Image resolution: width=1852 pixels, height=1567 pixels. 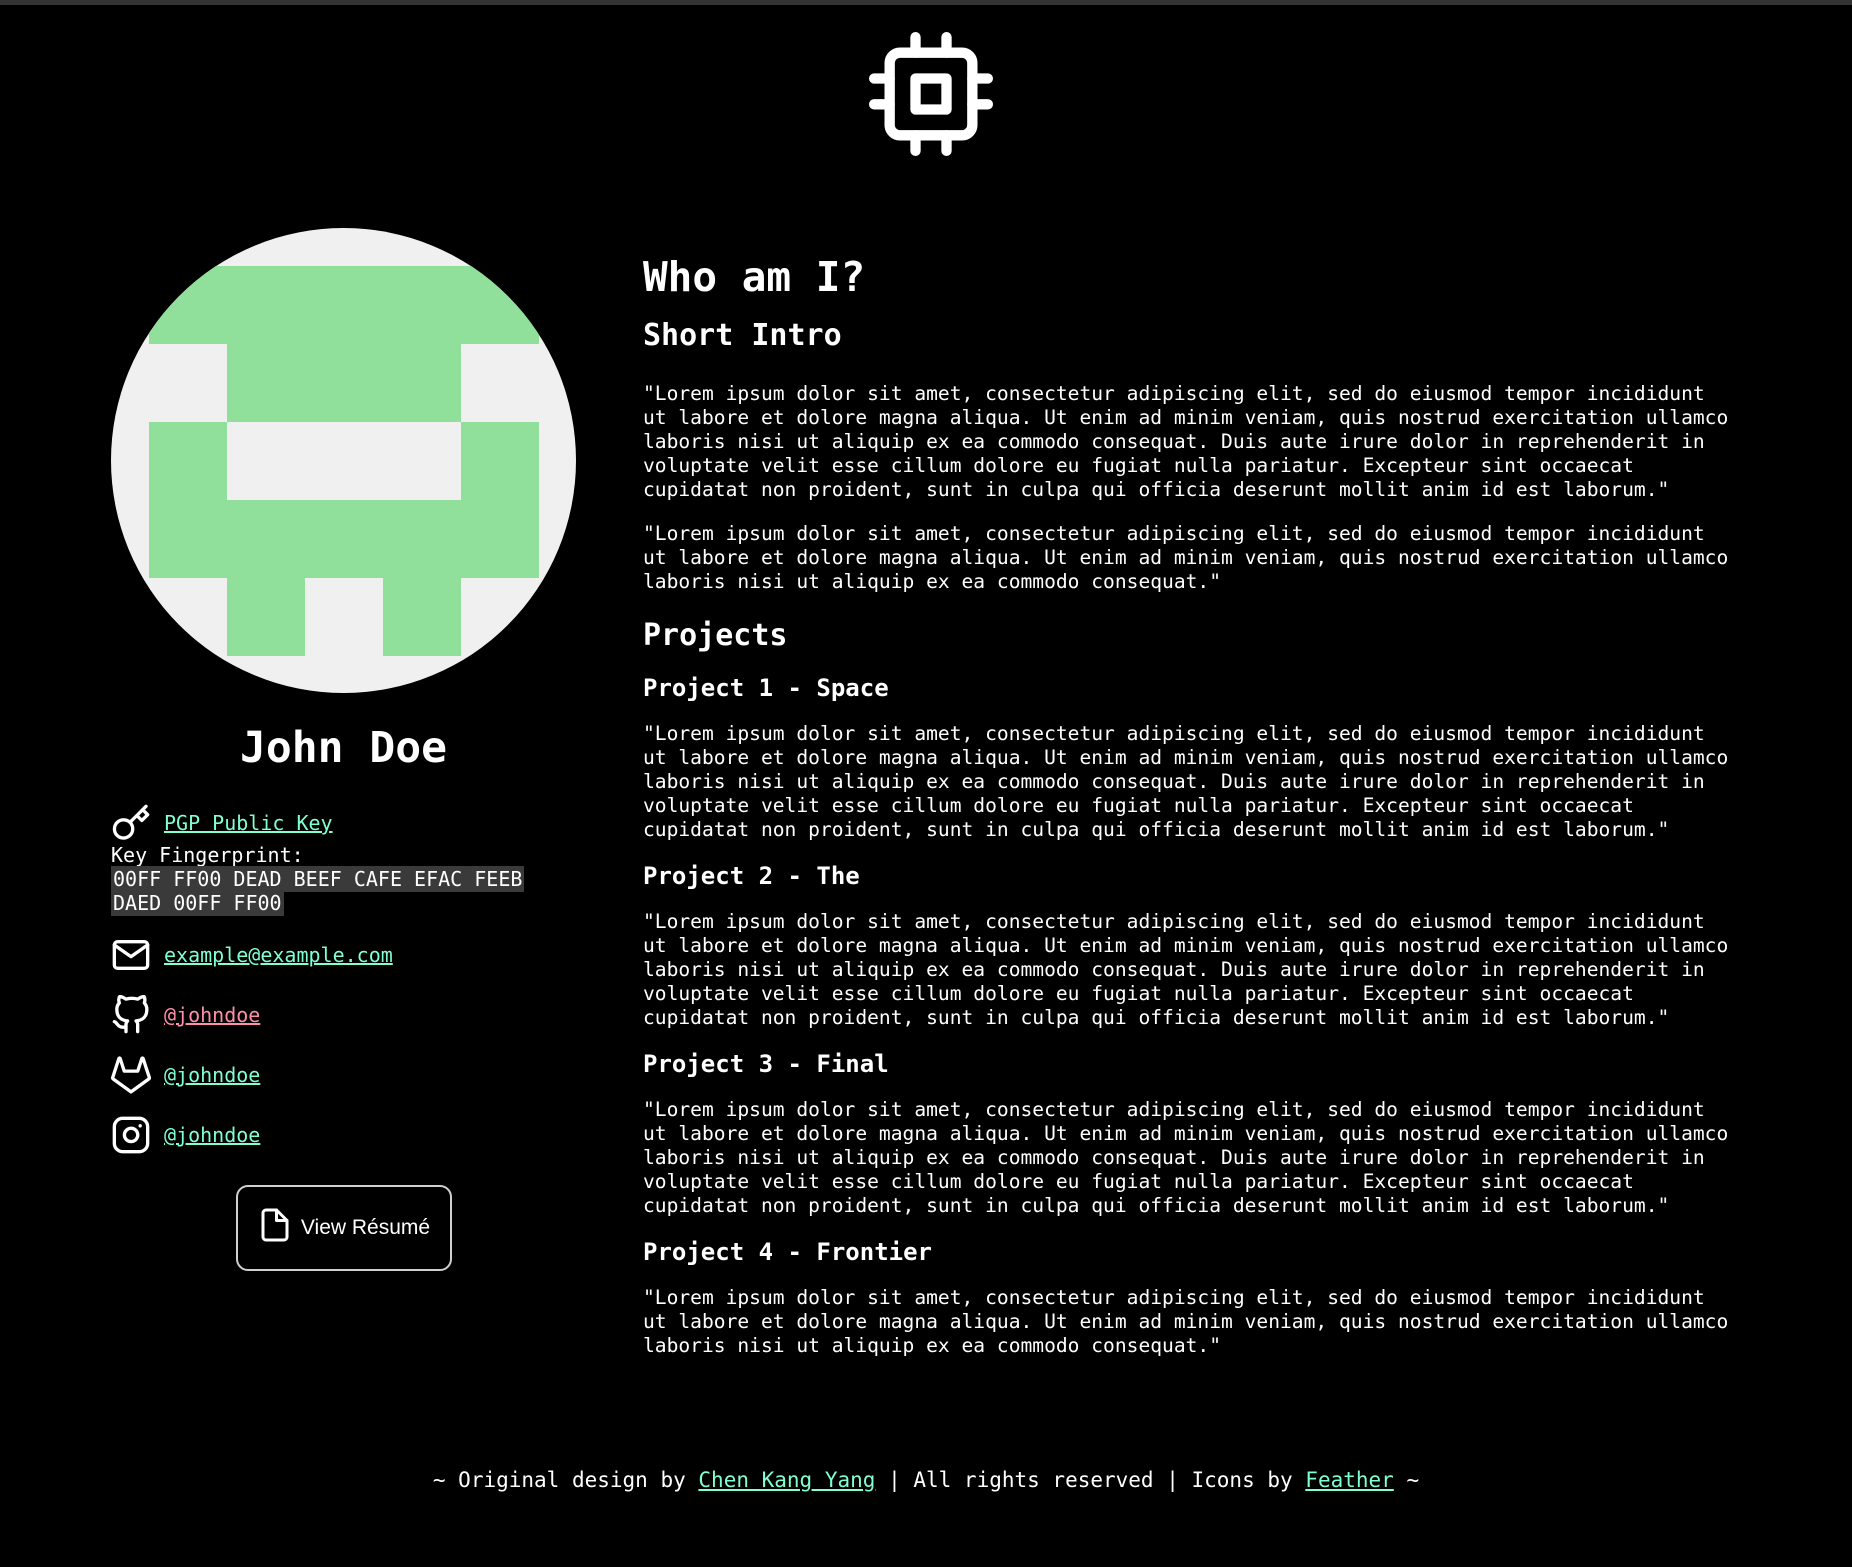 What do you see at coordinates (279, 1228) in the screenshot?
I see `file-icon` at bounding box center [279, 1228].